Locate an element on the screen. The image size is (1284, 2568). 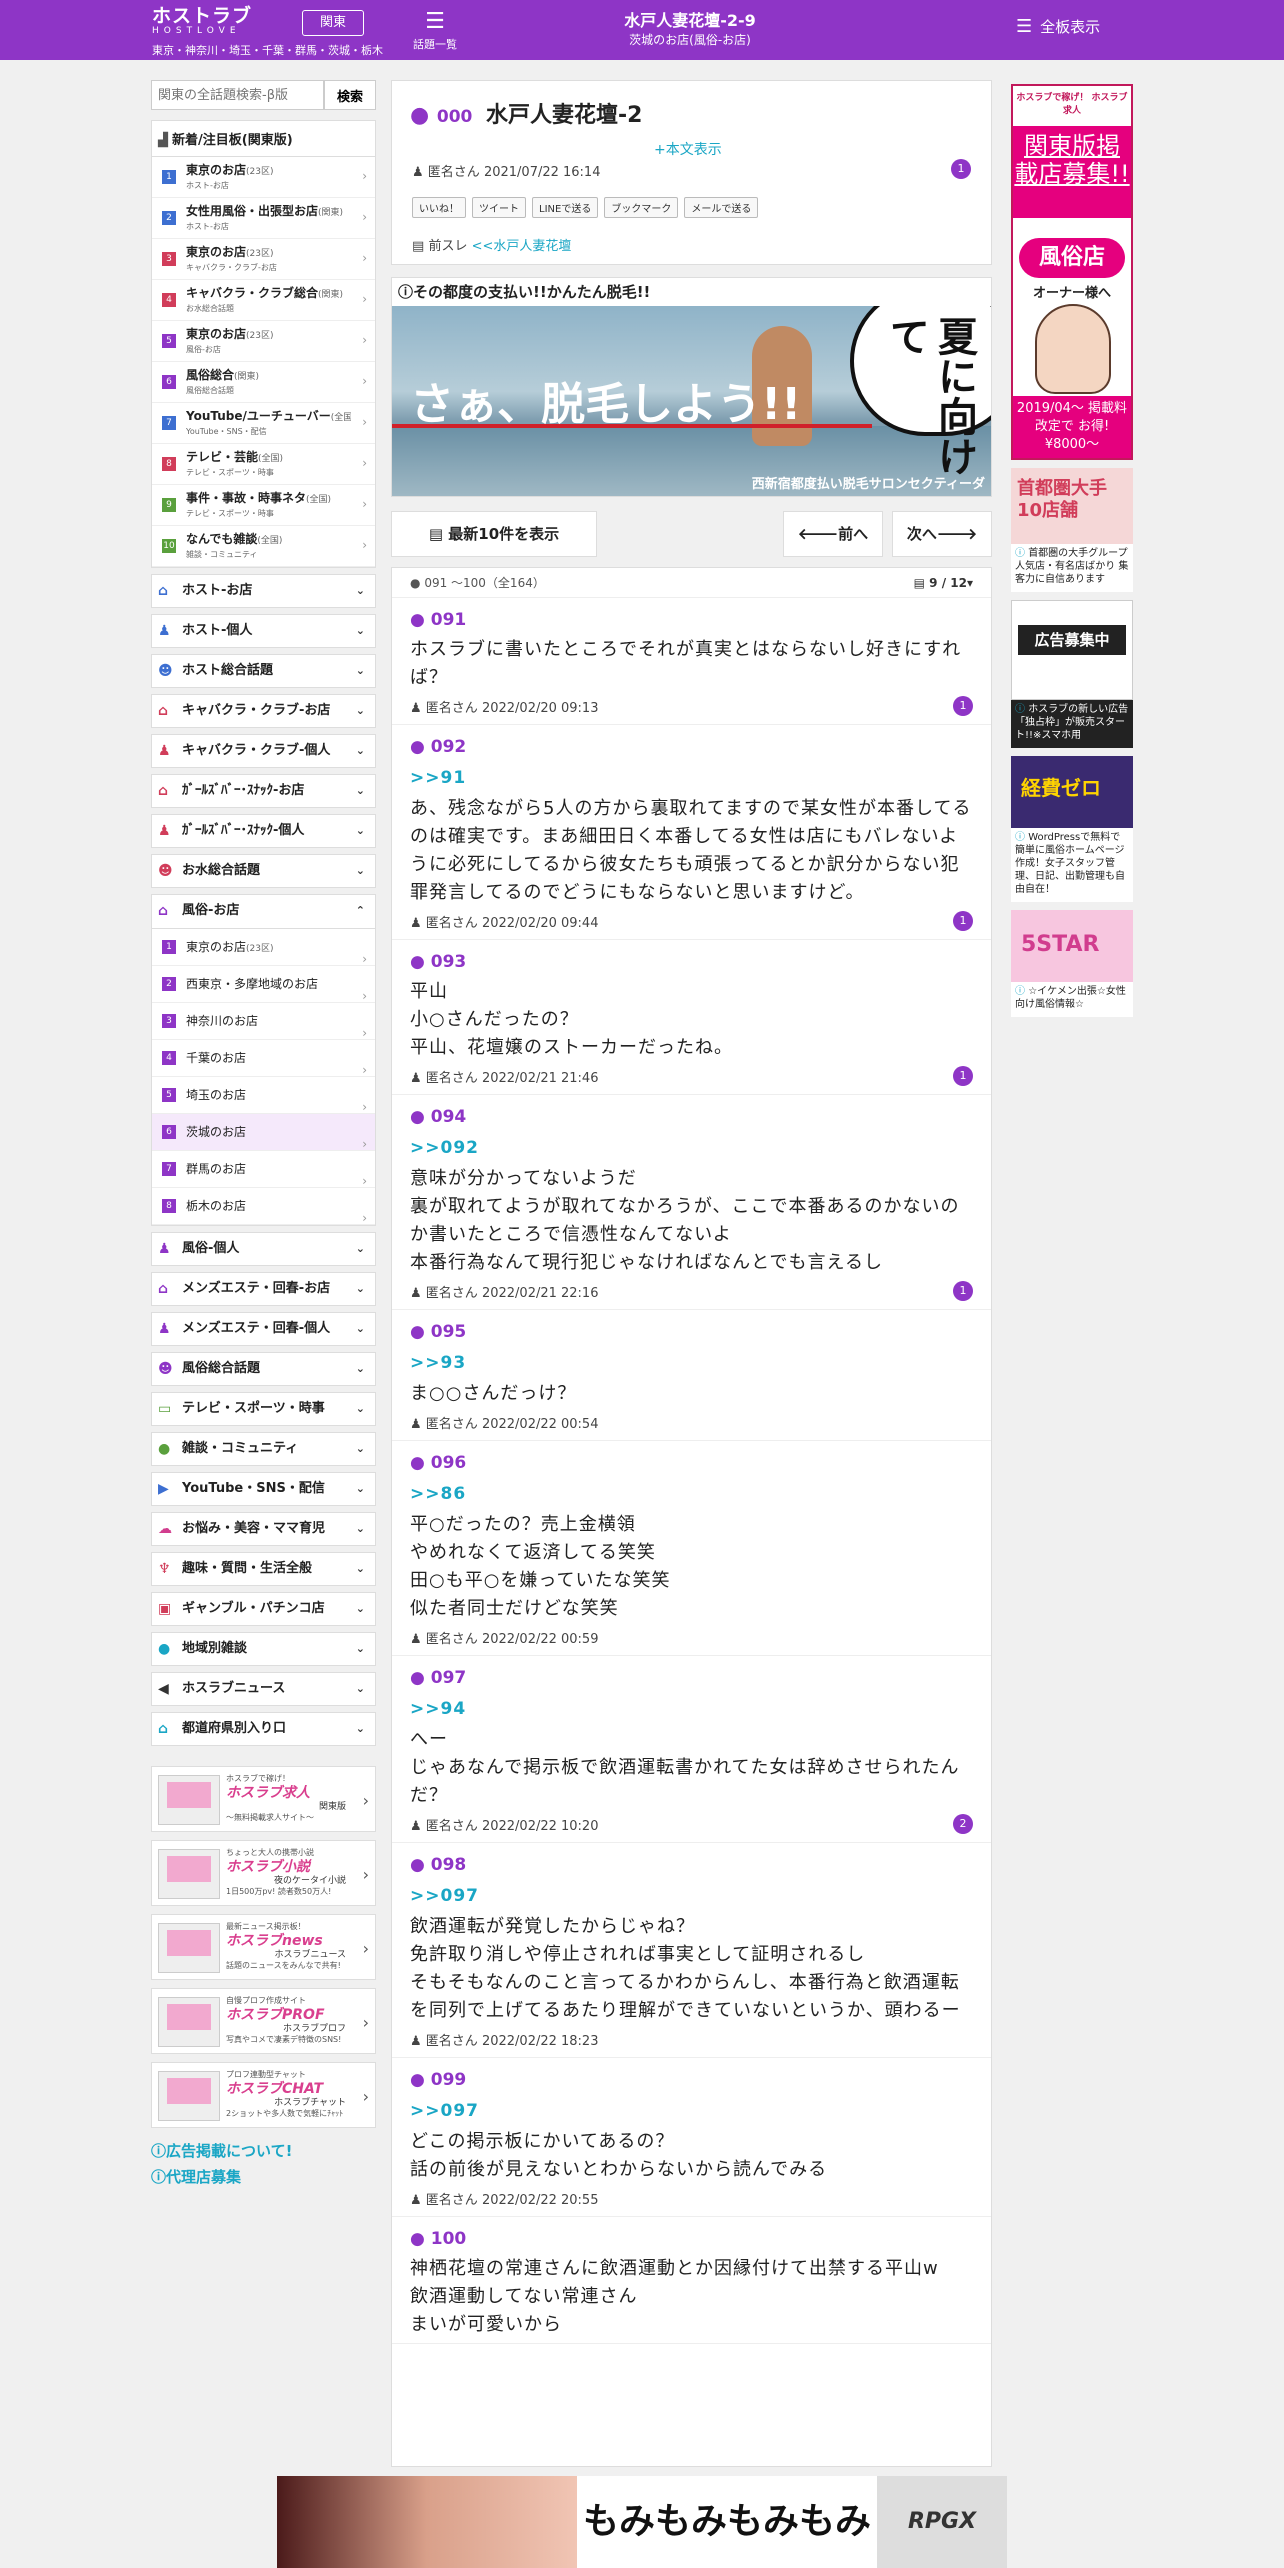
agency-link: ⓘ代理店募集 is located at coordinates (263, 2177).